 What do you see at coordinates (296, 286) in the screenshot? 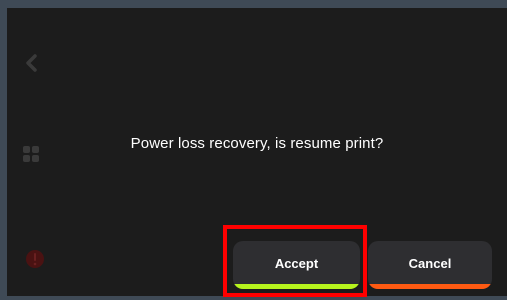
I see `accept-accent-bar` at bounding box center [296, 286].